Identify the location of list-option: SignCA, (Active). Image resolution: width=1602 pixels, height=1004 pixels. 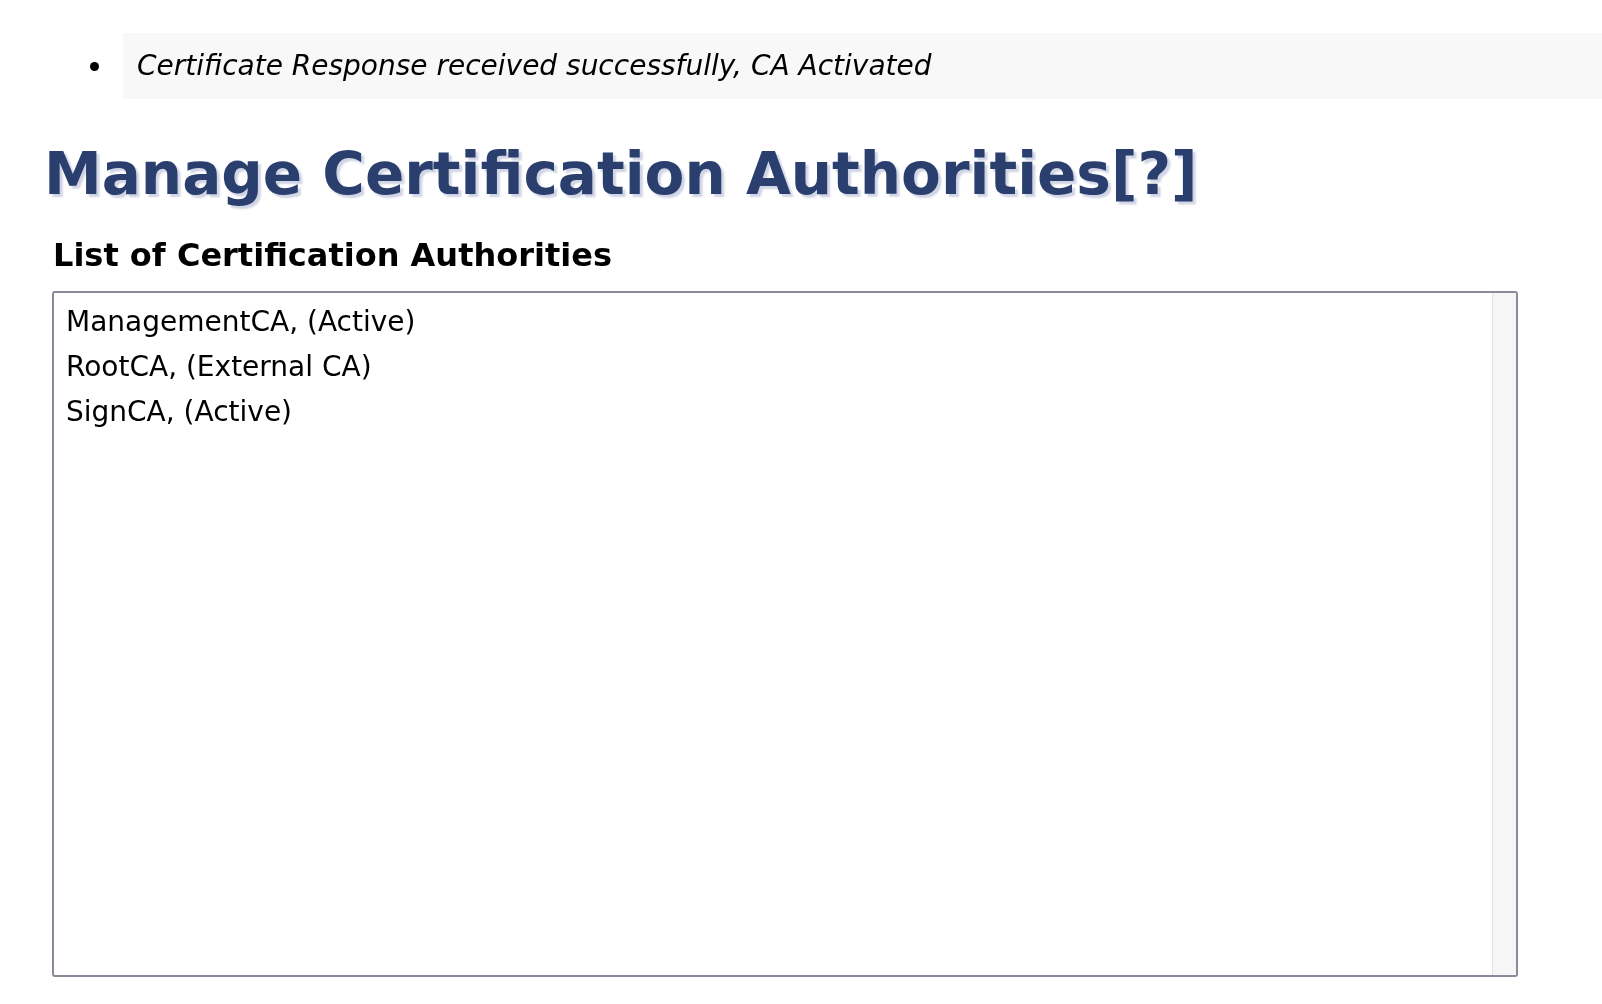
(773, 411).